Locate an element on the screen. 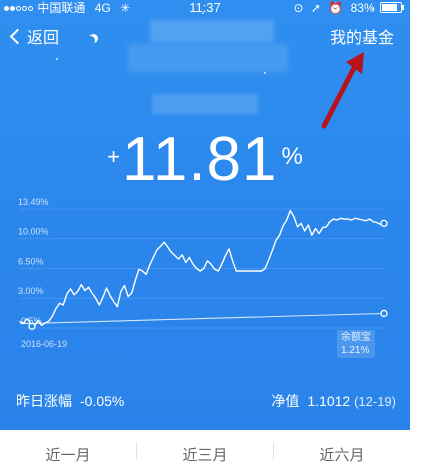 This screenshot has height=474, width=426. chevron-left-icon is located at coordinates (17, 36).